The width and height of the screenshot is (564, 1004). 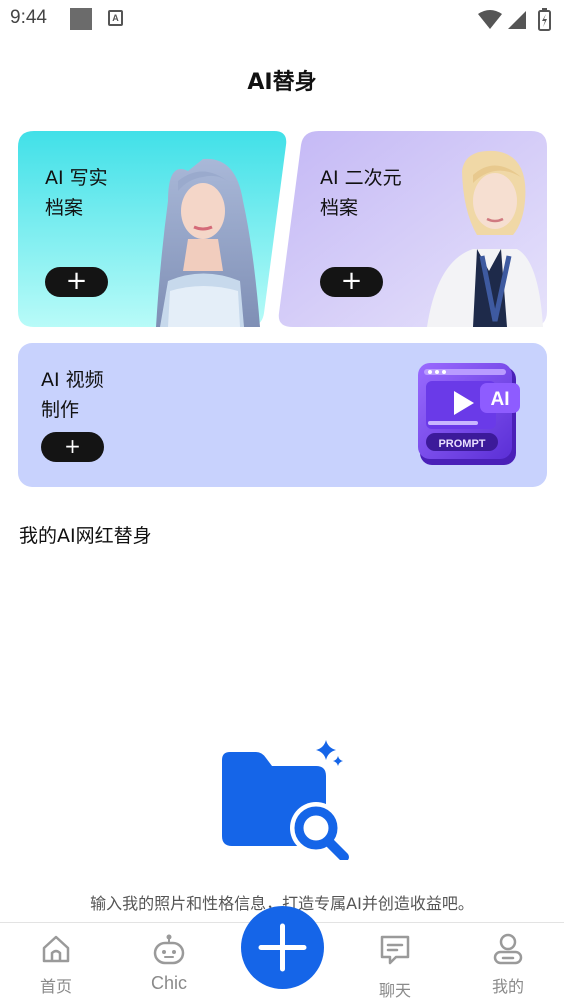 I want to click on create-button, so click(x=282, y=947).